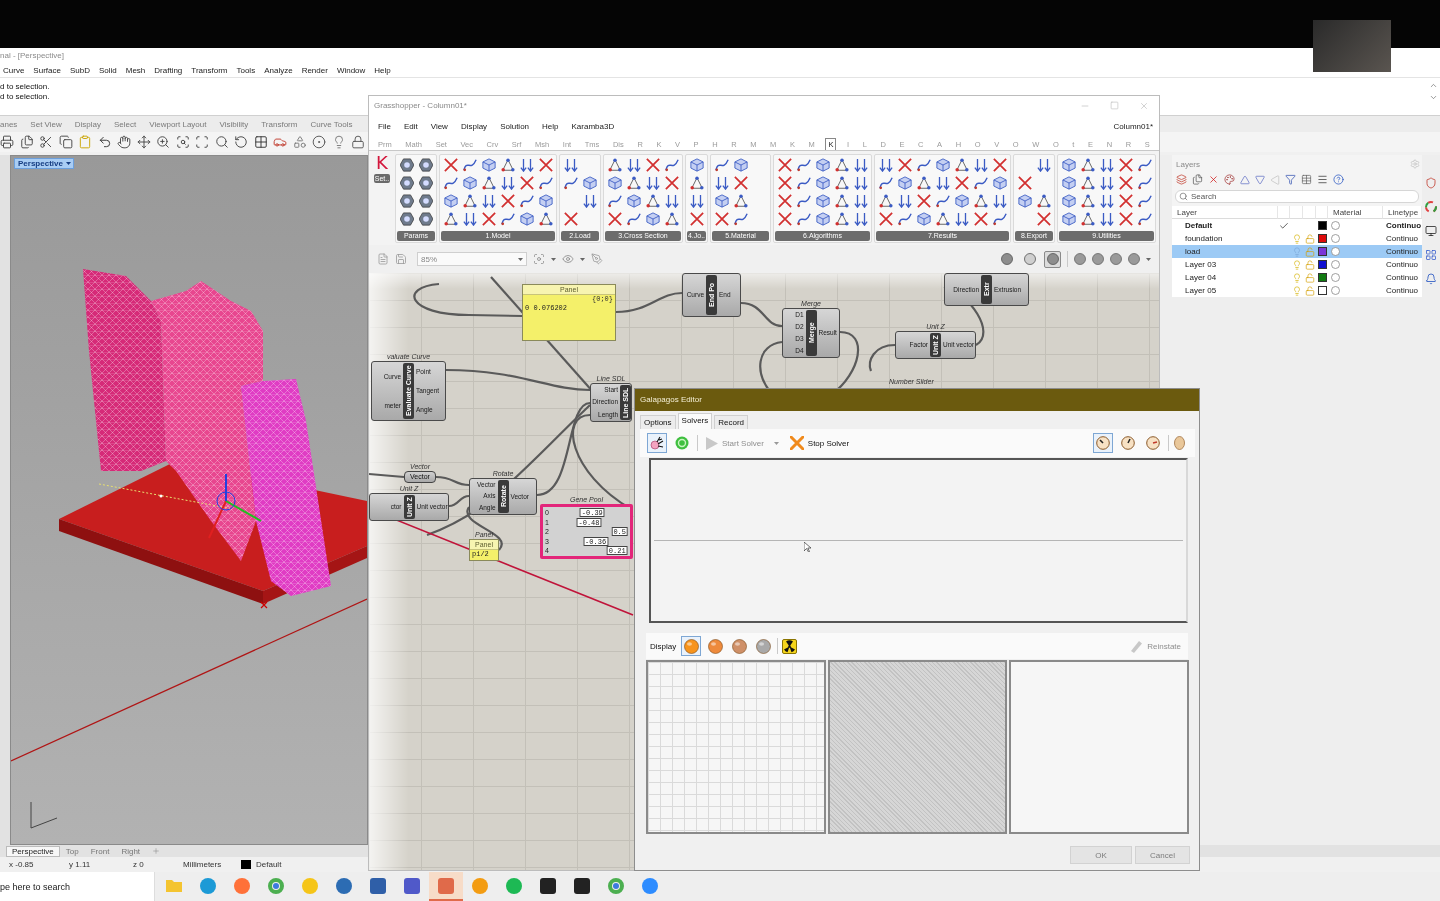 The image size is (1440, 901). What do you see at coordinates (143, 142) in the screenshot?
I see `move-icon` at bounding box center [143, 142].